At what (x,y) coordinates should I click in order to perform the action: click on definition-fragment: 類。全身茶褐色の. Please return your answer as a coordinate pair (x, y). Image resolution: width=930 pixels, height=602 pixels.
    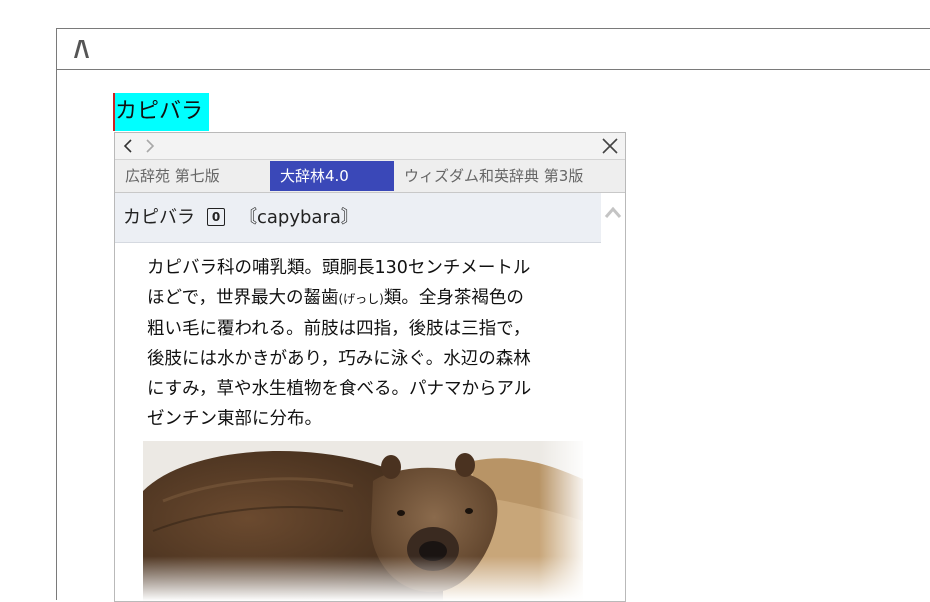
    Looking at the image, I should click on (453, 298).